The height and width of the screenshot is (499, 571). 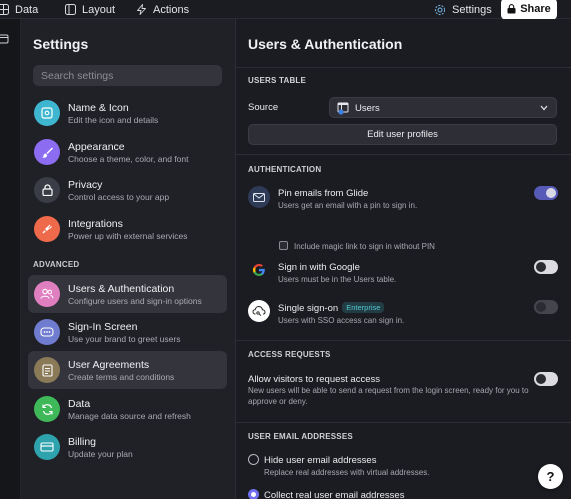 What do you see at coordinates (253, 494) in the screenshot?
I see `collect-emails-radio` at bounding box center [253, 494].